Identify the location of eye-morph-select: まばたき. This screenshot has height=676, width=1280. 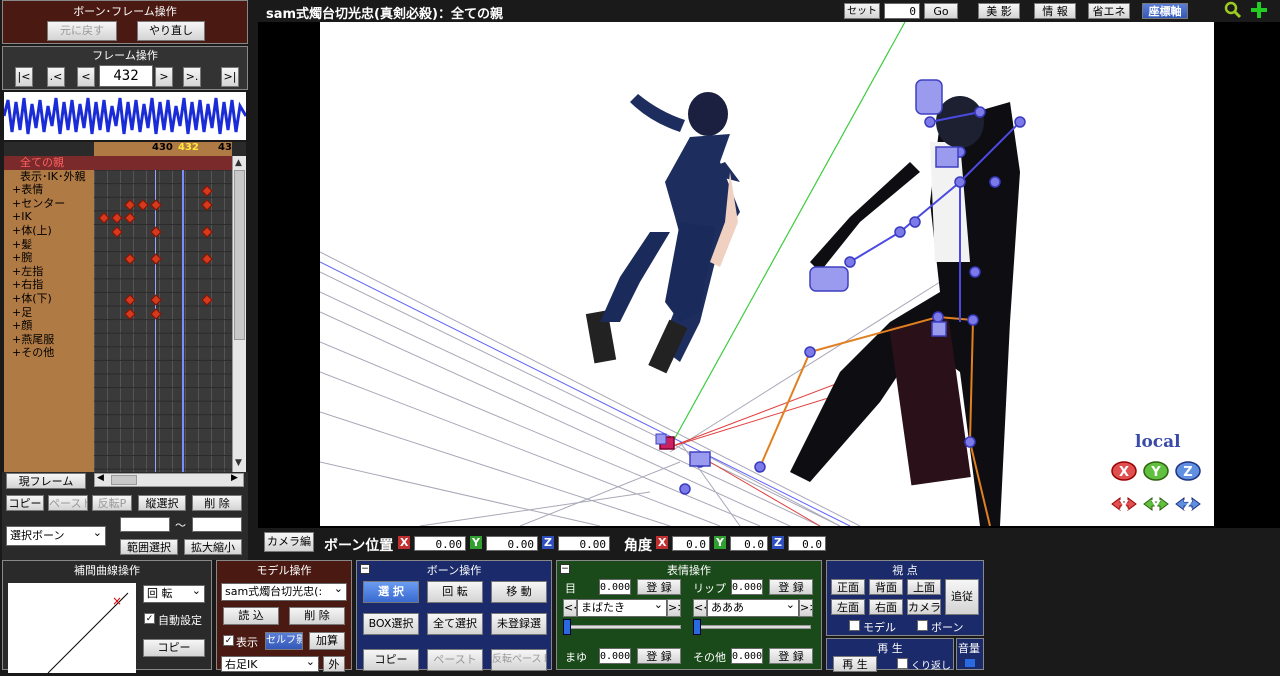
(622, 608).